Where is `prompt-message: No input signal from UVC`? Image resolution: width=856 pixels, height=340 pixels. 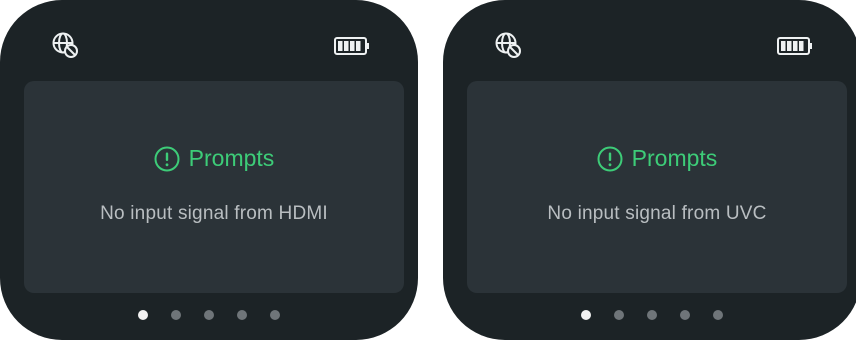 prompt-message: No input signal from UVC is located at coordinates (657, 213).